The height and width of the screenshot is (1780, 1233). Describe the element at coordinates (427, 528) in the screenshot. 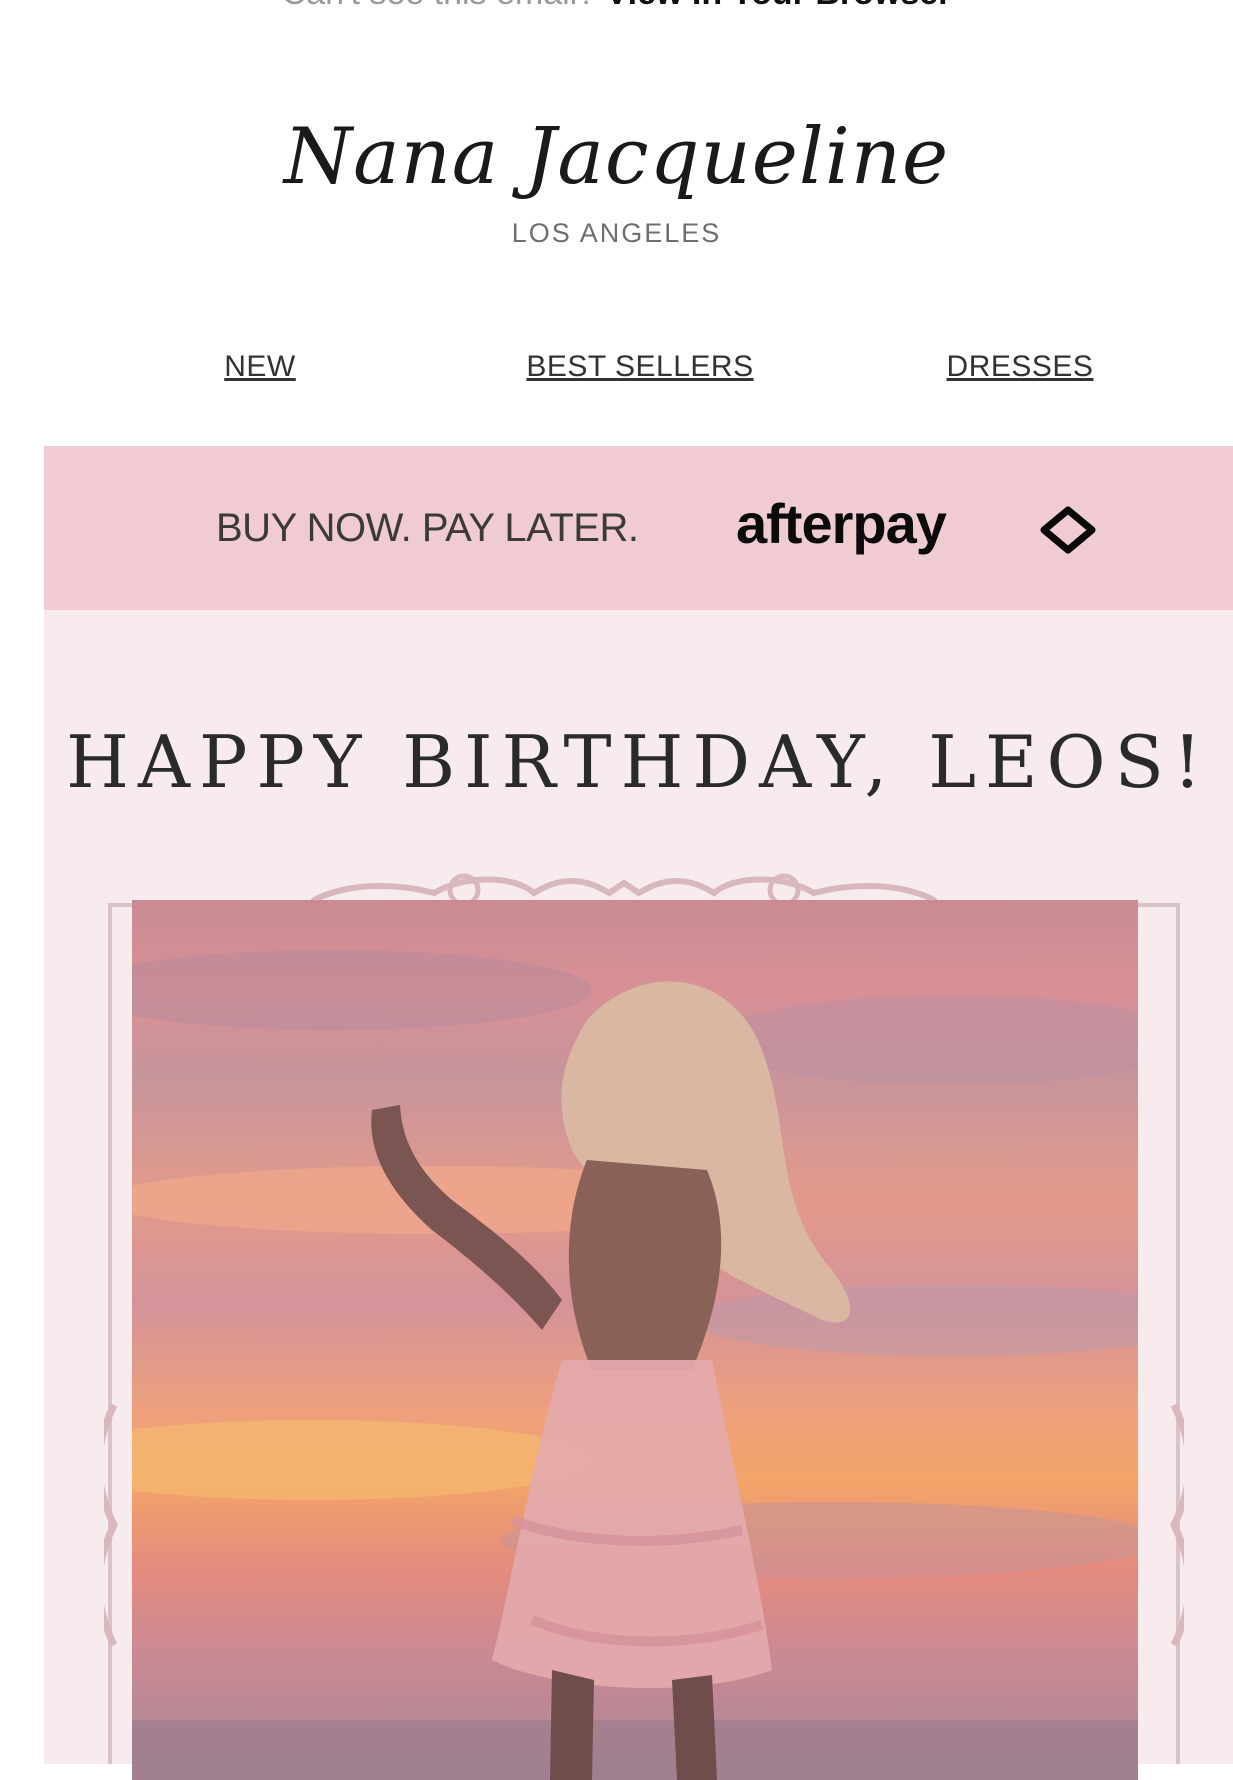

I see `afterpay-tagline: BUY NOW. PAY LATER.` at that location.